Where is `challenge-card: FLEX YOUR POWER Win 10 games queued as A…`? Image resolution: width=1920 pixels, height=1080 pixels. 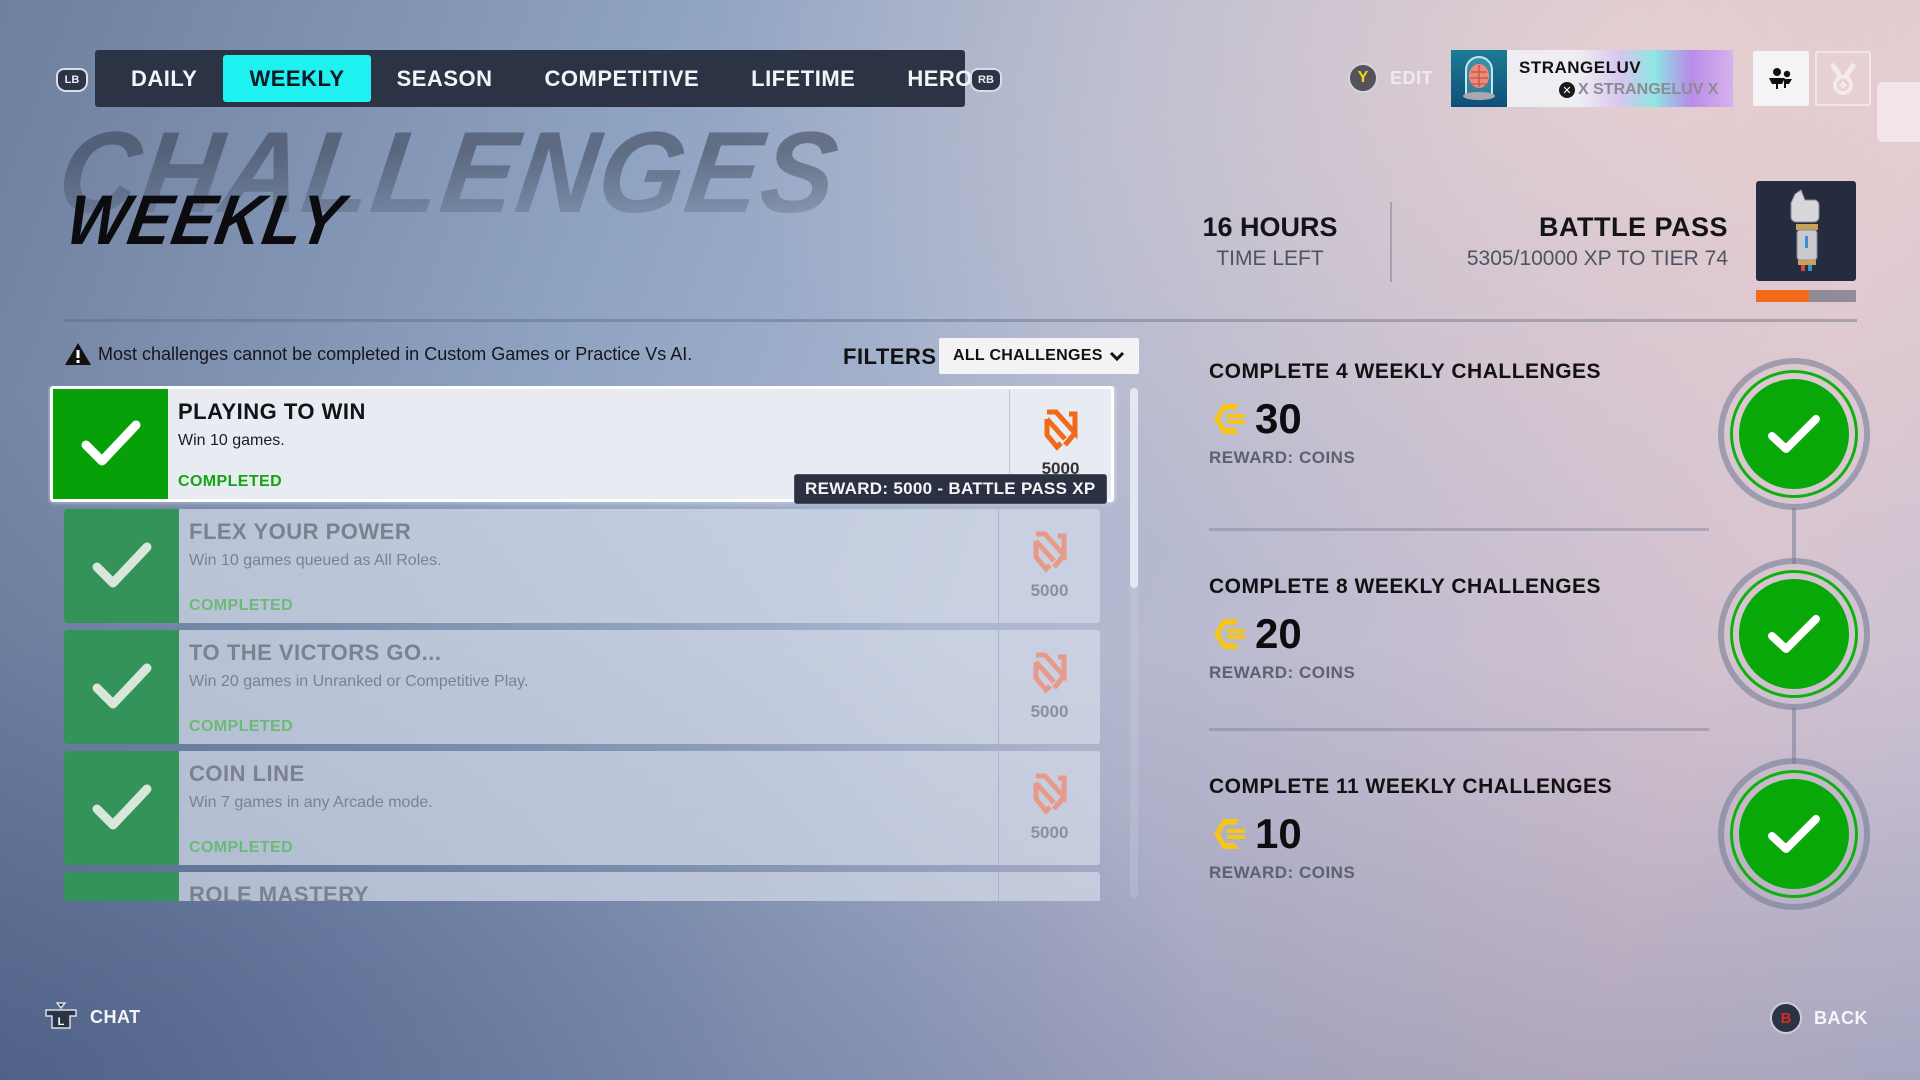 challenge-card: FLEX YOUR POWER Win 10 games queued as A… is located at coordinates (582, 566).